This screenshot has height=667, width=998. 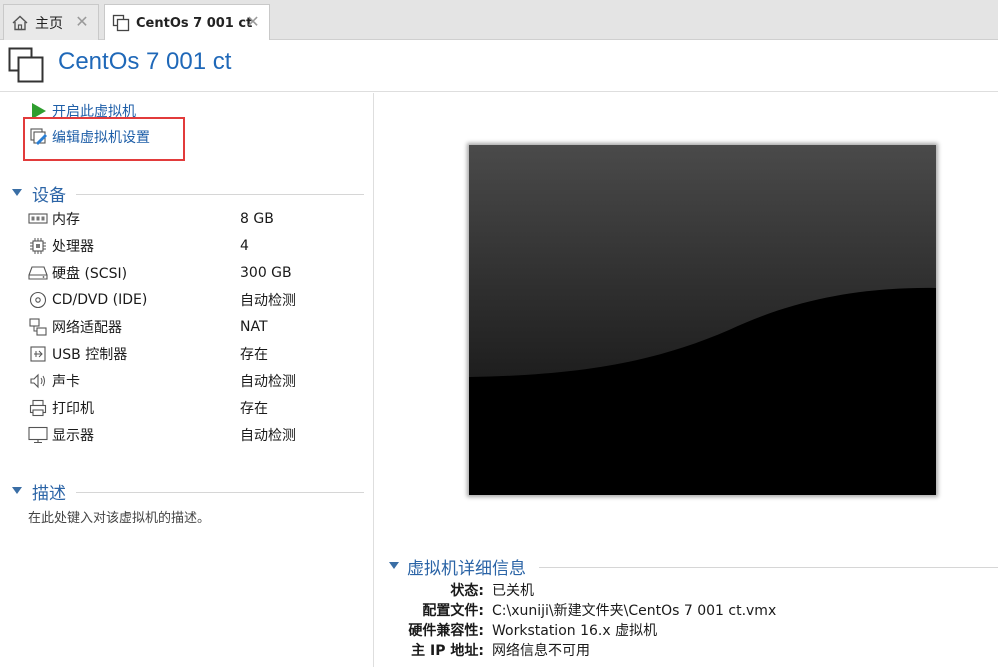 I want to click on device-row-memory: 内存 8 GB, so click(x=193, y=219).